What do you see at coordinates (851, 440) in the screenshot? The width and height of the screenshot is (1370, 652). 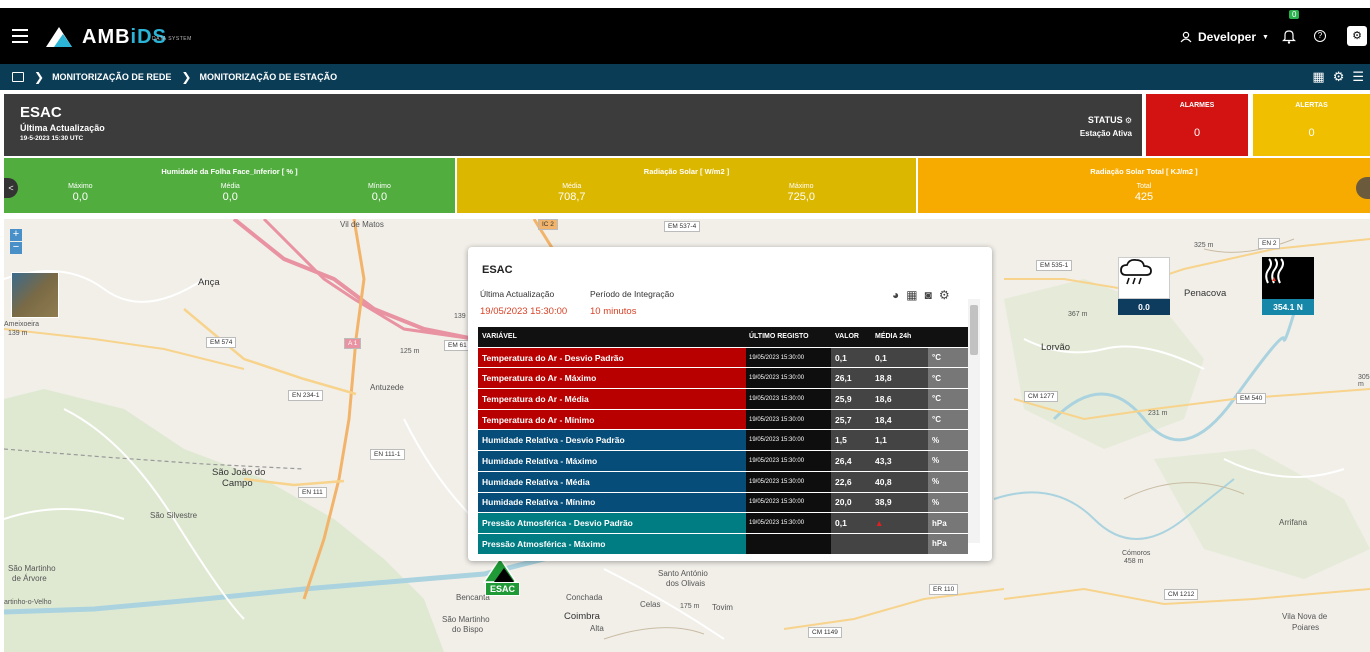 I see `current-value: 1,5` at bounding box center [851, 440].